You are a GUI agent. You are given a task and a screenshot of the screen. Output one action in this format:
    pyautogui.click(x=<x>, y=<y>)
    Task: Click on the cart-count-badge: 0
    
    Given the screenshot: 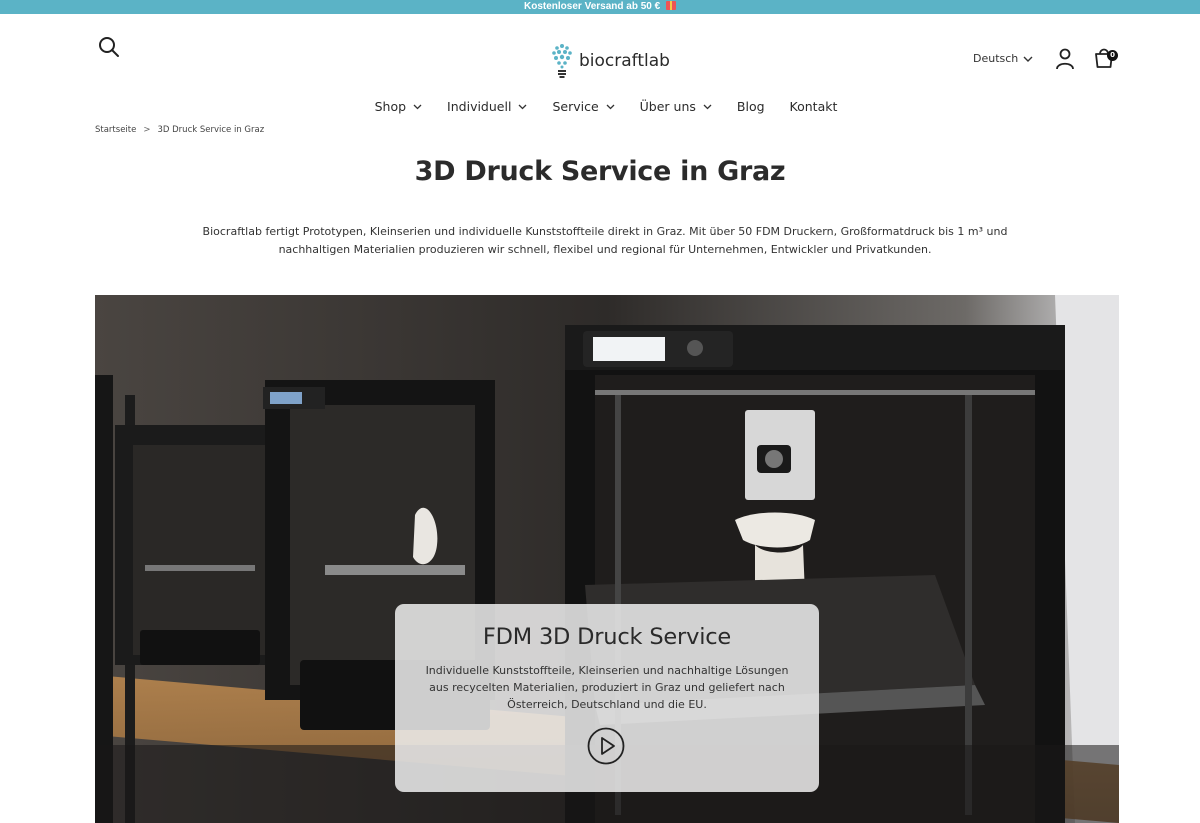 What is the action you would take?
    pyautogui.click(x=1112, y=55)
    